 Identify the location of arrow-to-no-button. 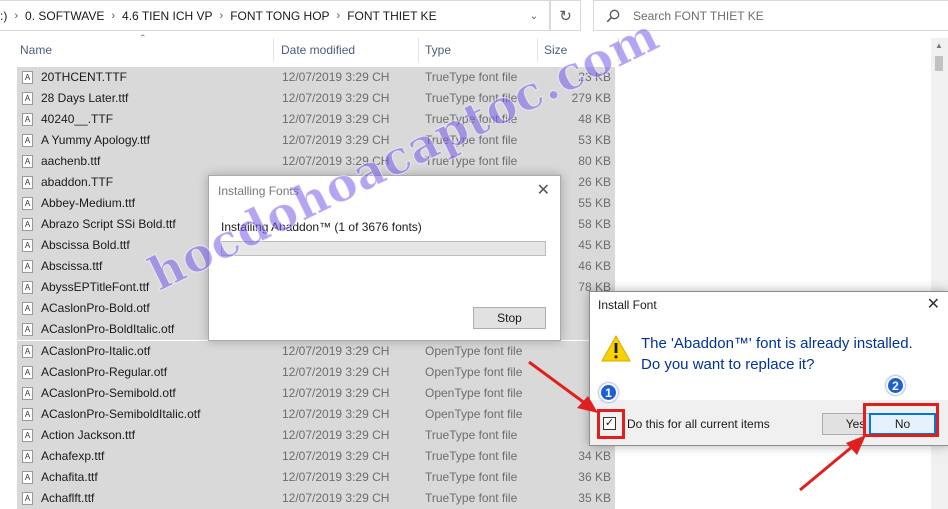
(832, 463).